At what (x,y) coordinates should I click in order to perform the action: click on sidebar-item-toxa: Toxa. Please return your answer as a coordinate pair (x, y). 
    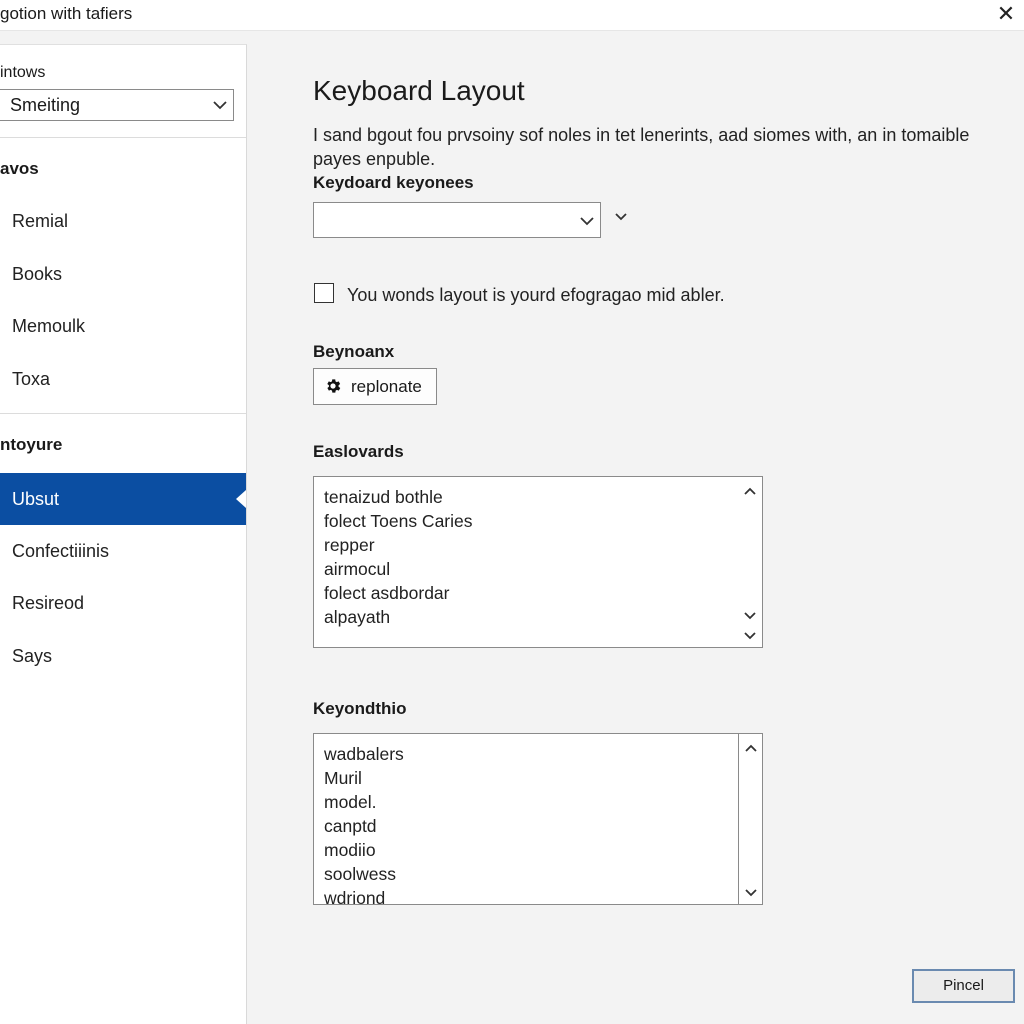
    Looking at the image, I should click on (123, 379).